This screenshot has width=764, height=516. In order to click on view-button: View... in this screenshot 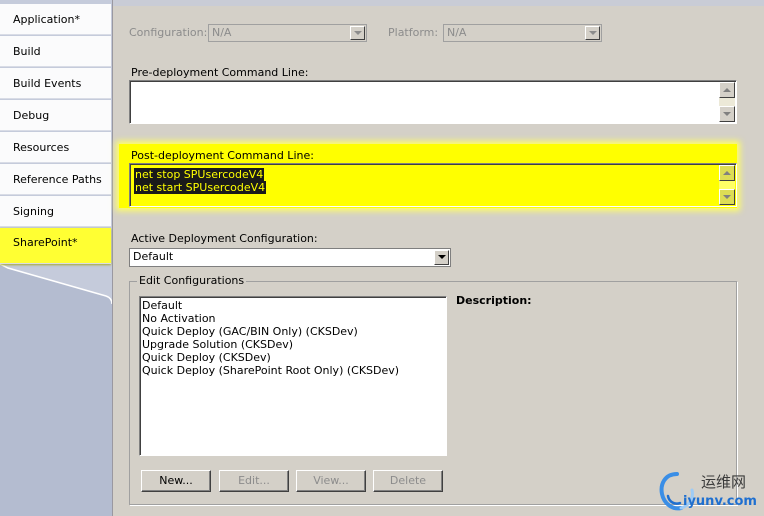, I will do `click(331, 481)`.